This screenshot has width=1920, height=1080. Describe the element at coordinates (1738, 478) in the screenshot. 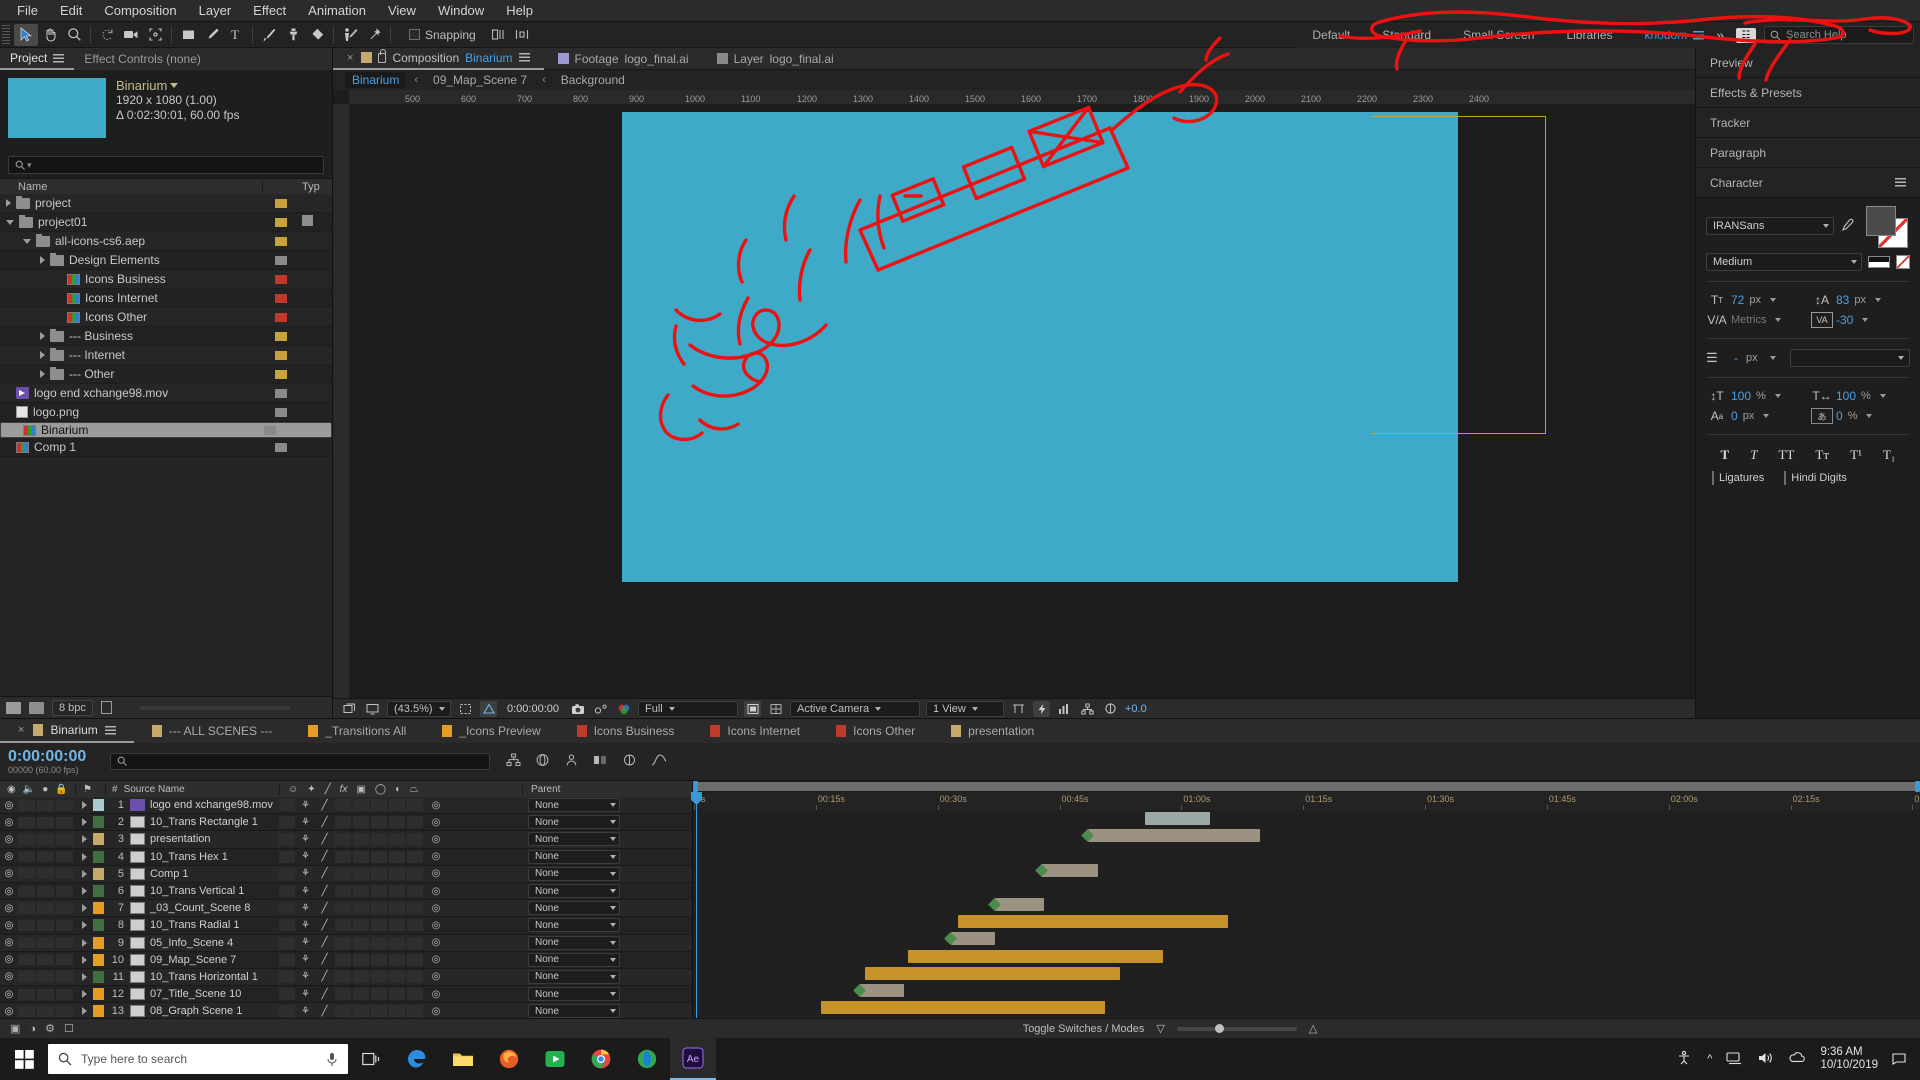

I see `ligatures-checkbox-row: Ligatures` at that location.